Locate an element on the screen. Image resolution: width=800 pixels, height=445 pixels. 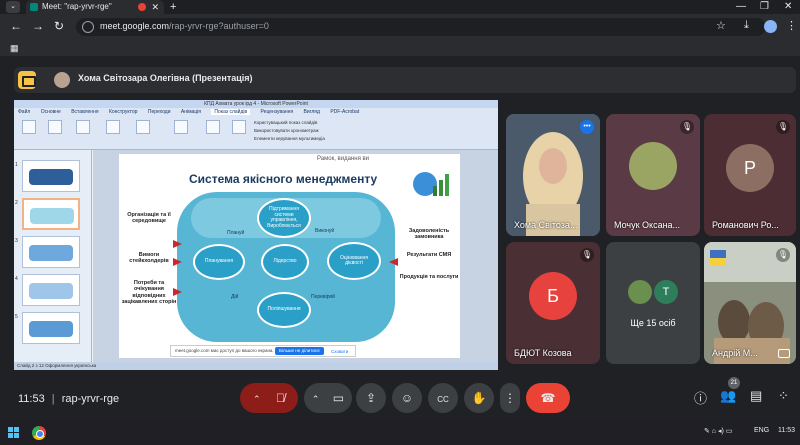
mic-toggle-button: ⌃ 🎙̸ is located at coordinates (269, 398).